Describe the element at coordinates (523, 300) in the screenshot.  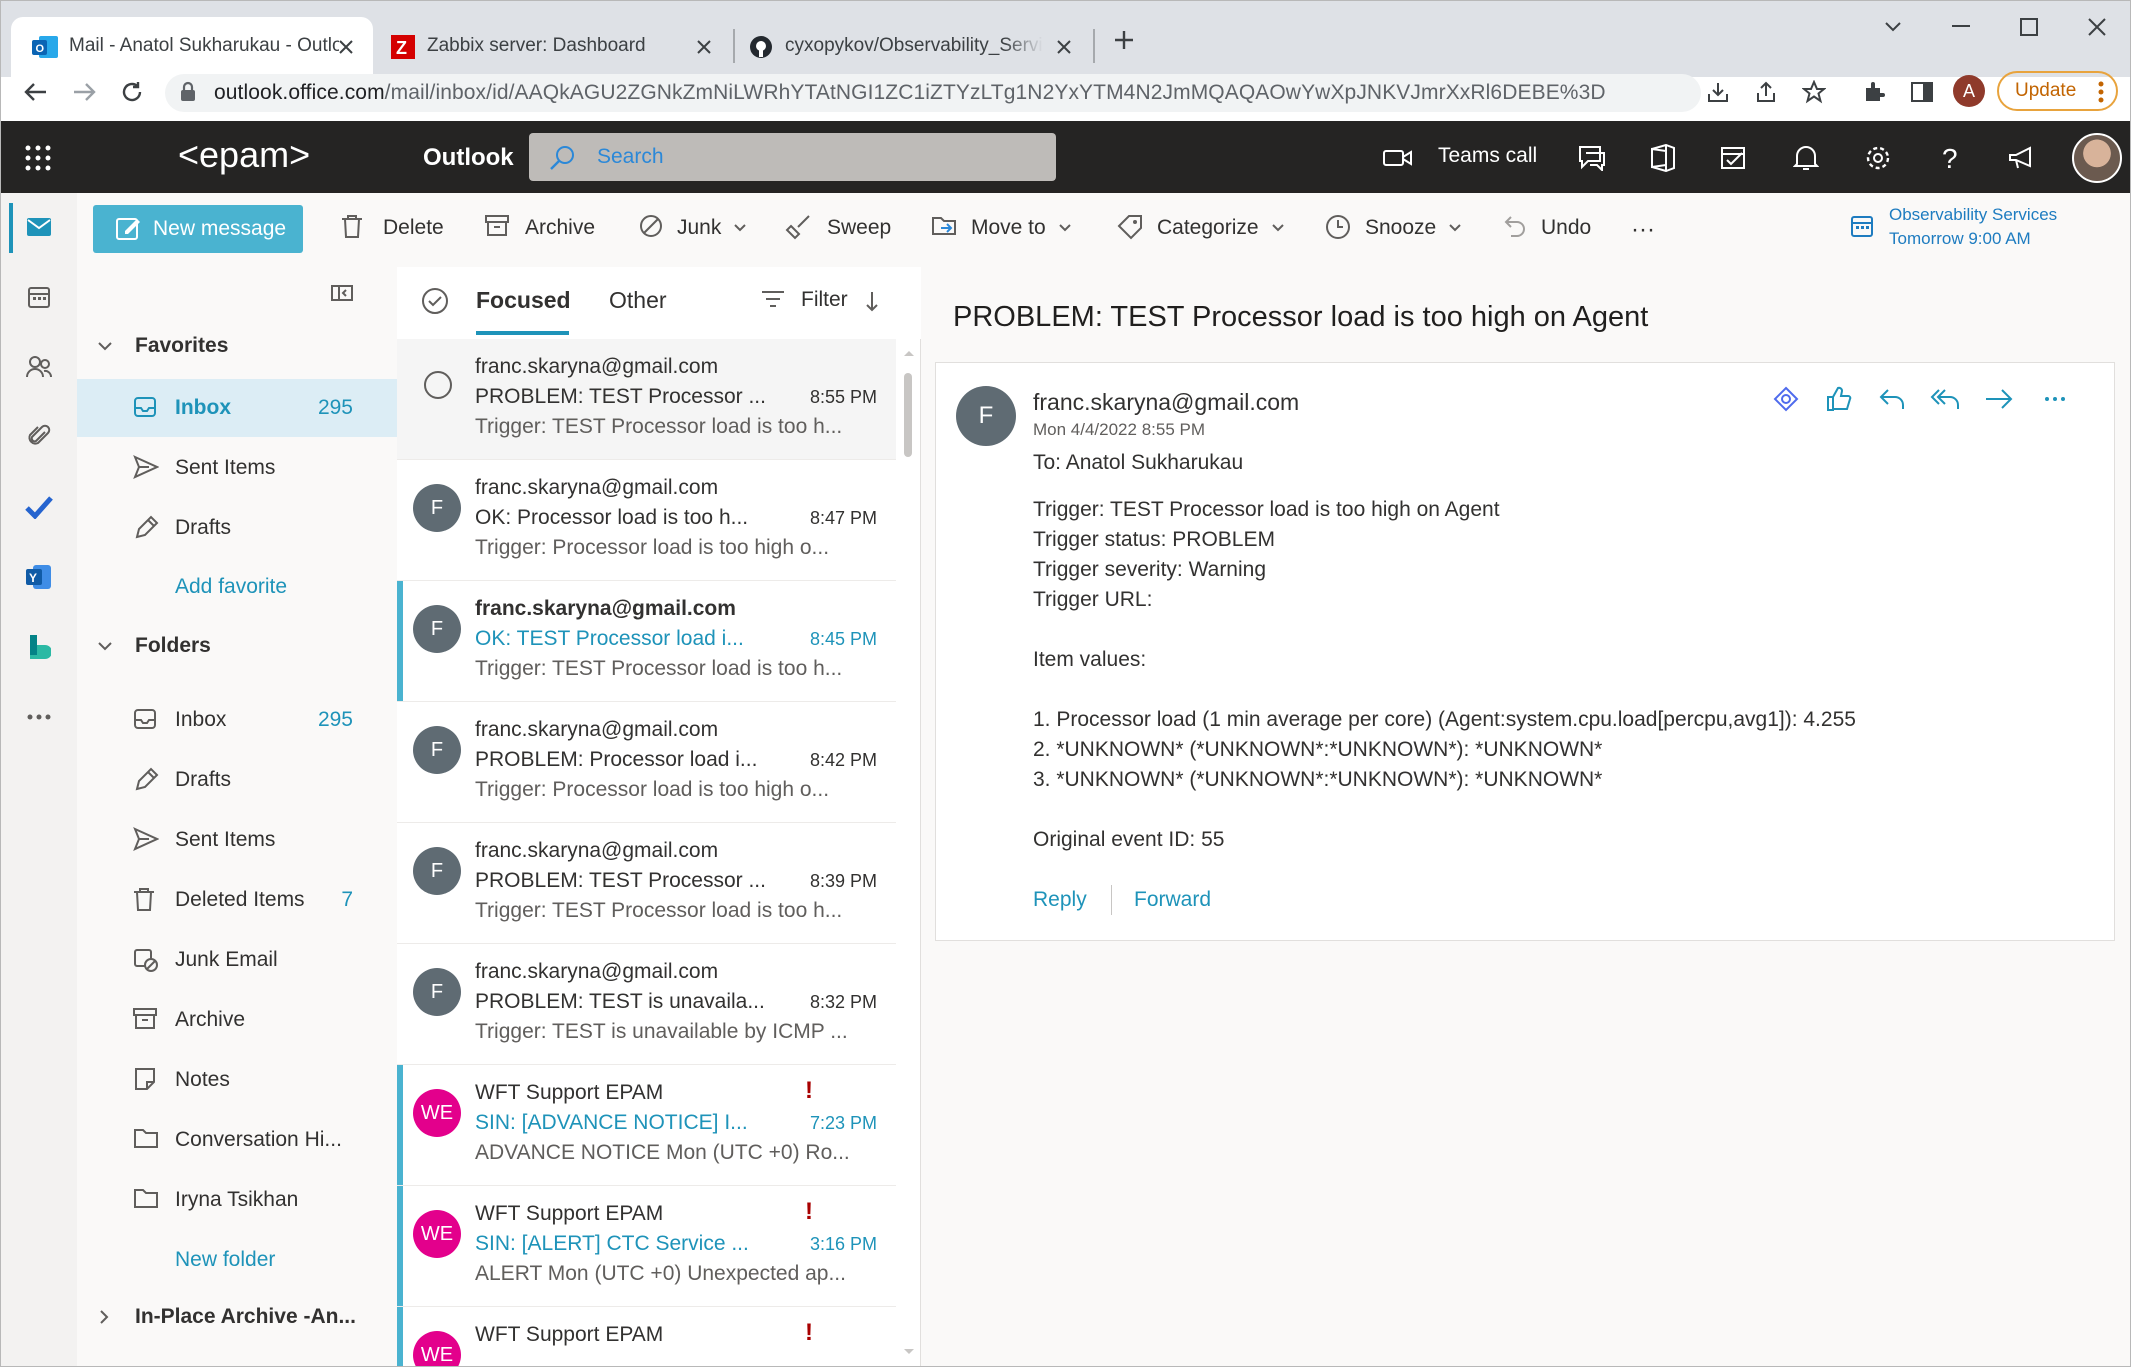
I see `tab-focused: Focused` at that location.